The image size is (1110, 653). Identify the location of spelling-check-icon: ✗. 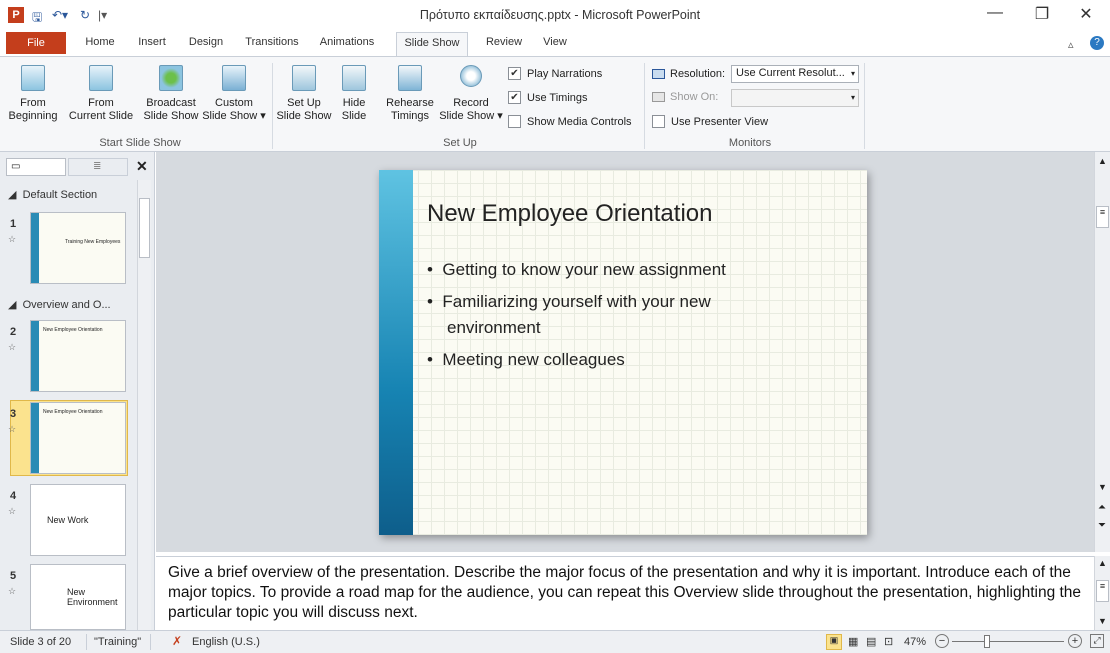
(177, 641).